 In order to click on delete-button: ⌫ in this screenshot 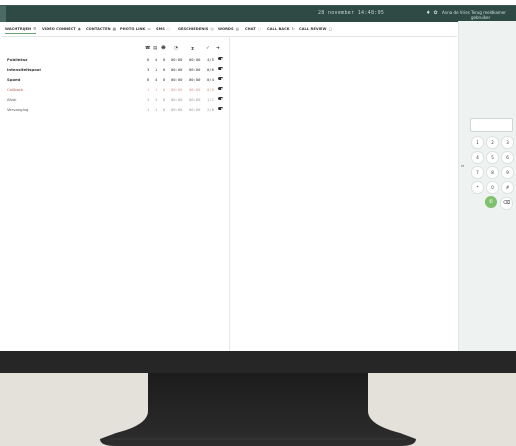, I will do `click(506, 203)`.